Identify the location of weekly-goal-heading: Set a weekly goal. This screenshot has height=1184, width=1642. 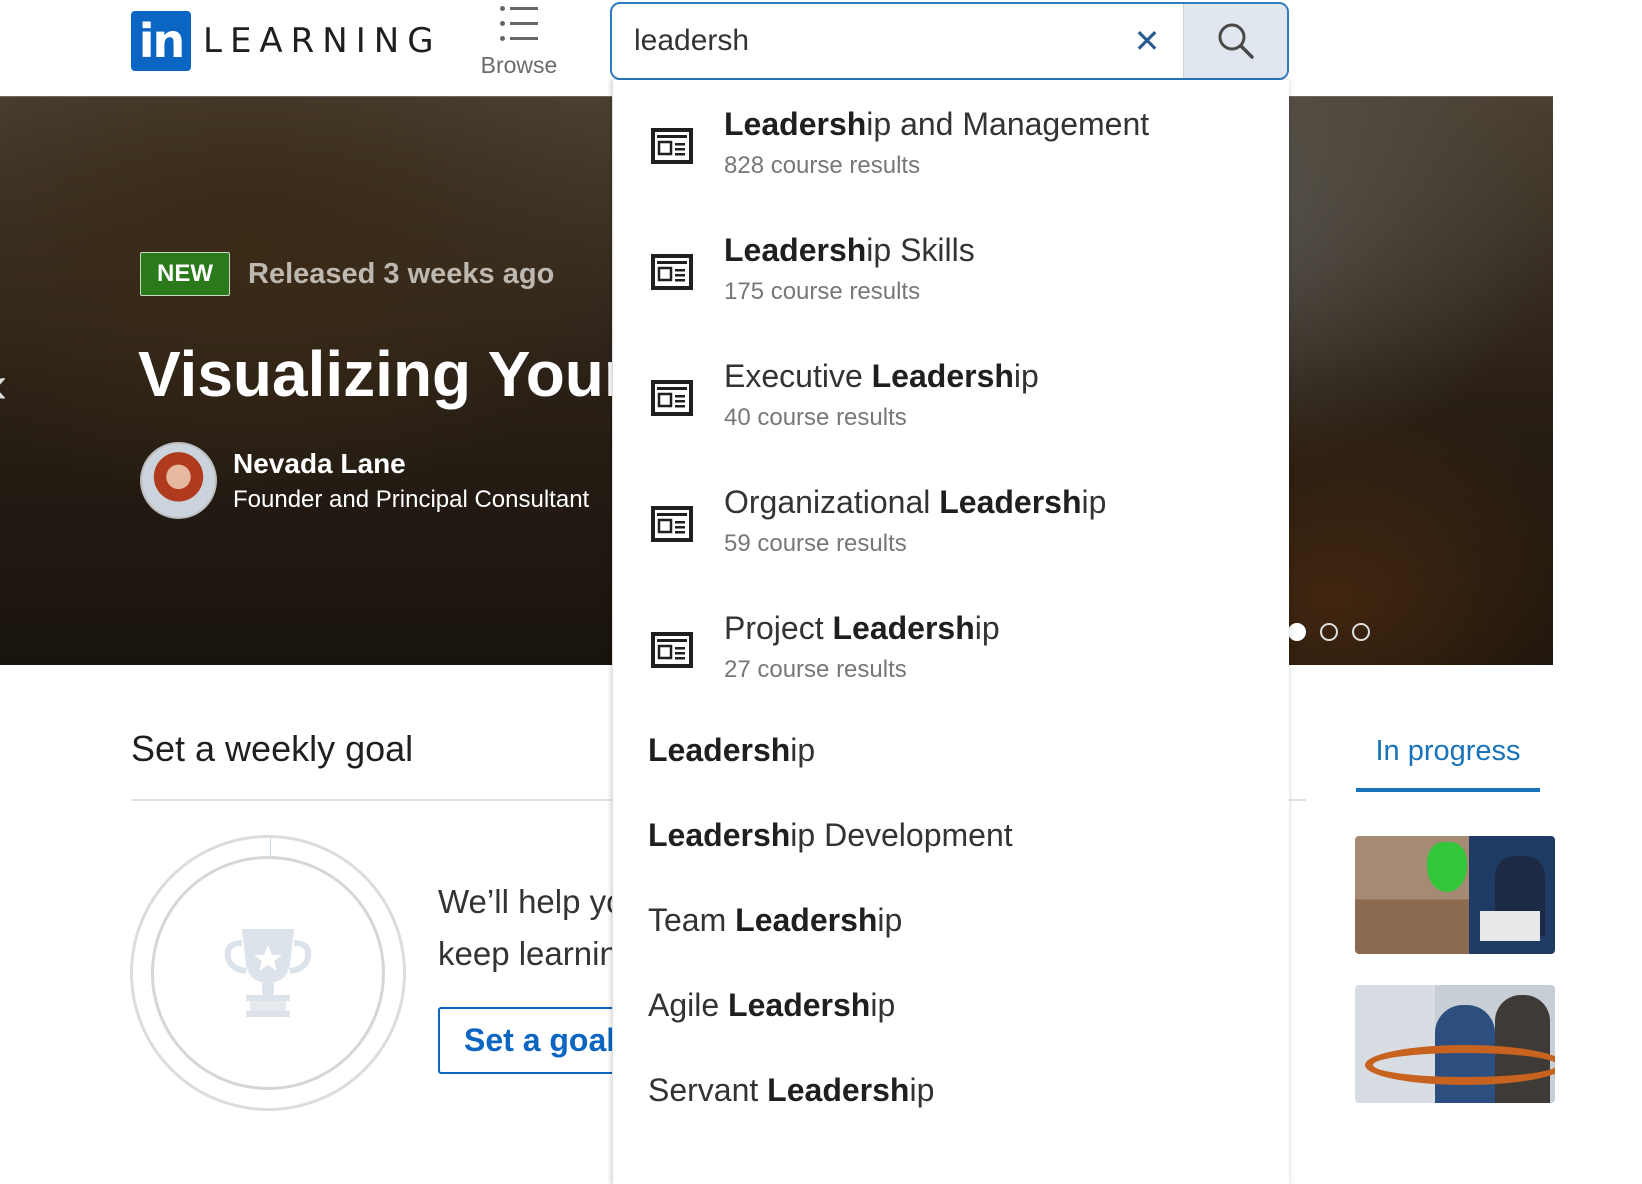
(272, 748).